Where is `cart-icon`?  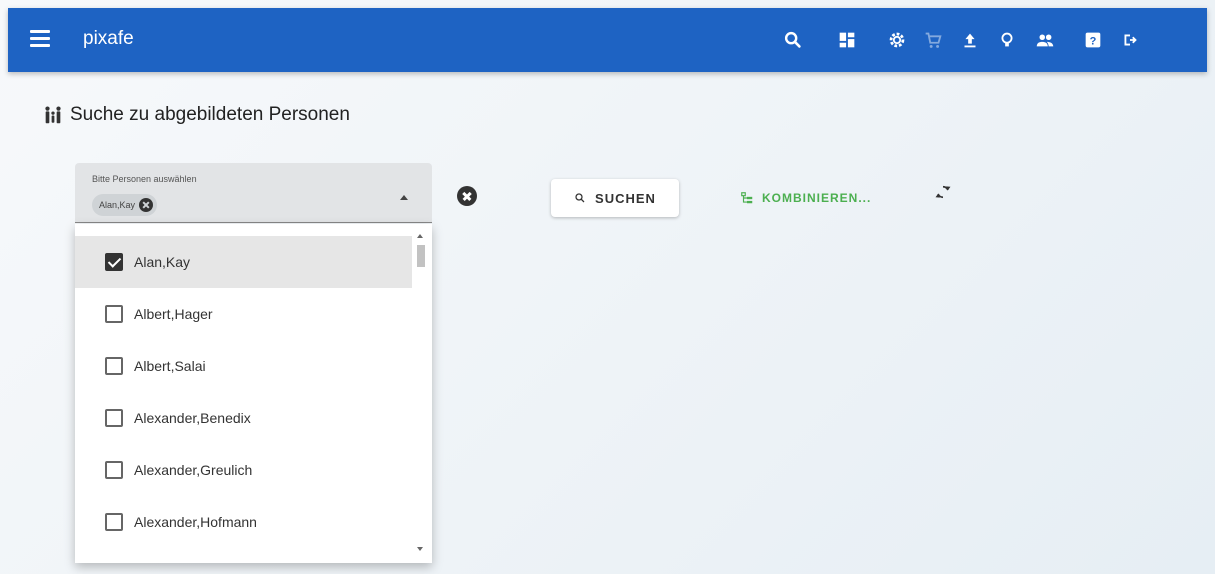 cart-icon is located at coordinates (933, 40).